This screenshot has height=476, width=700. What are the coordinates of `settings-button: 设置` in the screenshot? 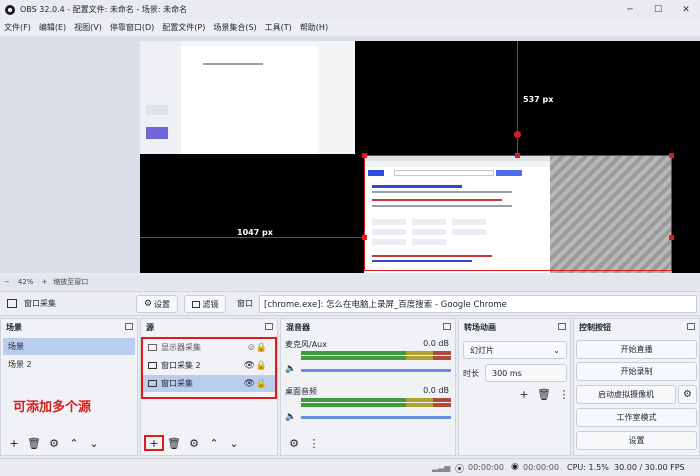 It's located at (636, 440).